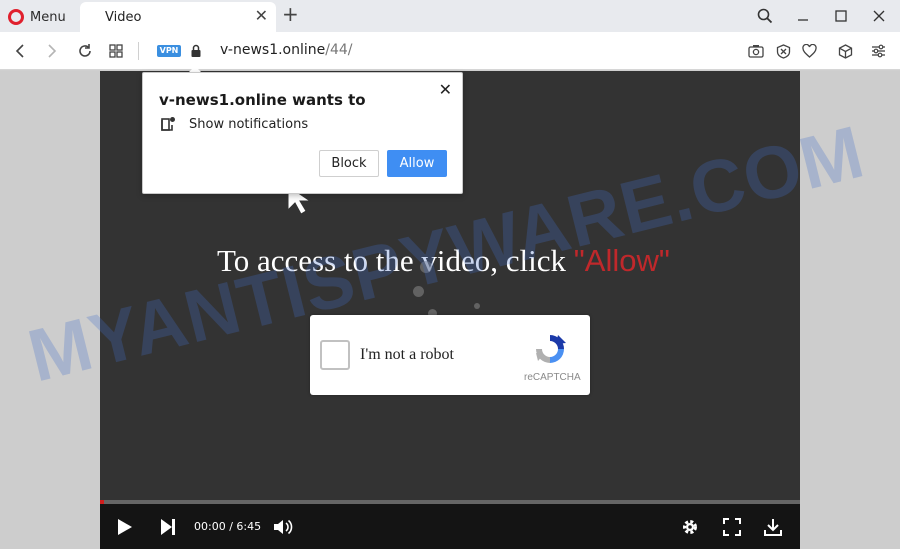 The height and width of the screenshot is (549, 900). What do you see at coordinates (552, 377) in the screenshot?
I see `recaptcha-brand: reCAPTCHA` at bounding box center [552, 377].